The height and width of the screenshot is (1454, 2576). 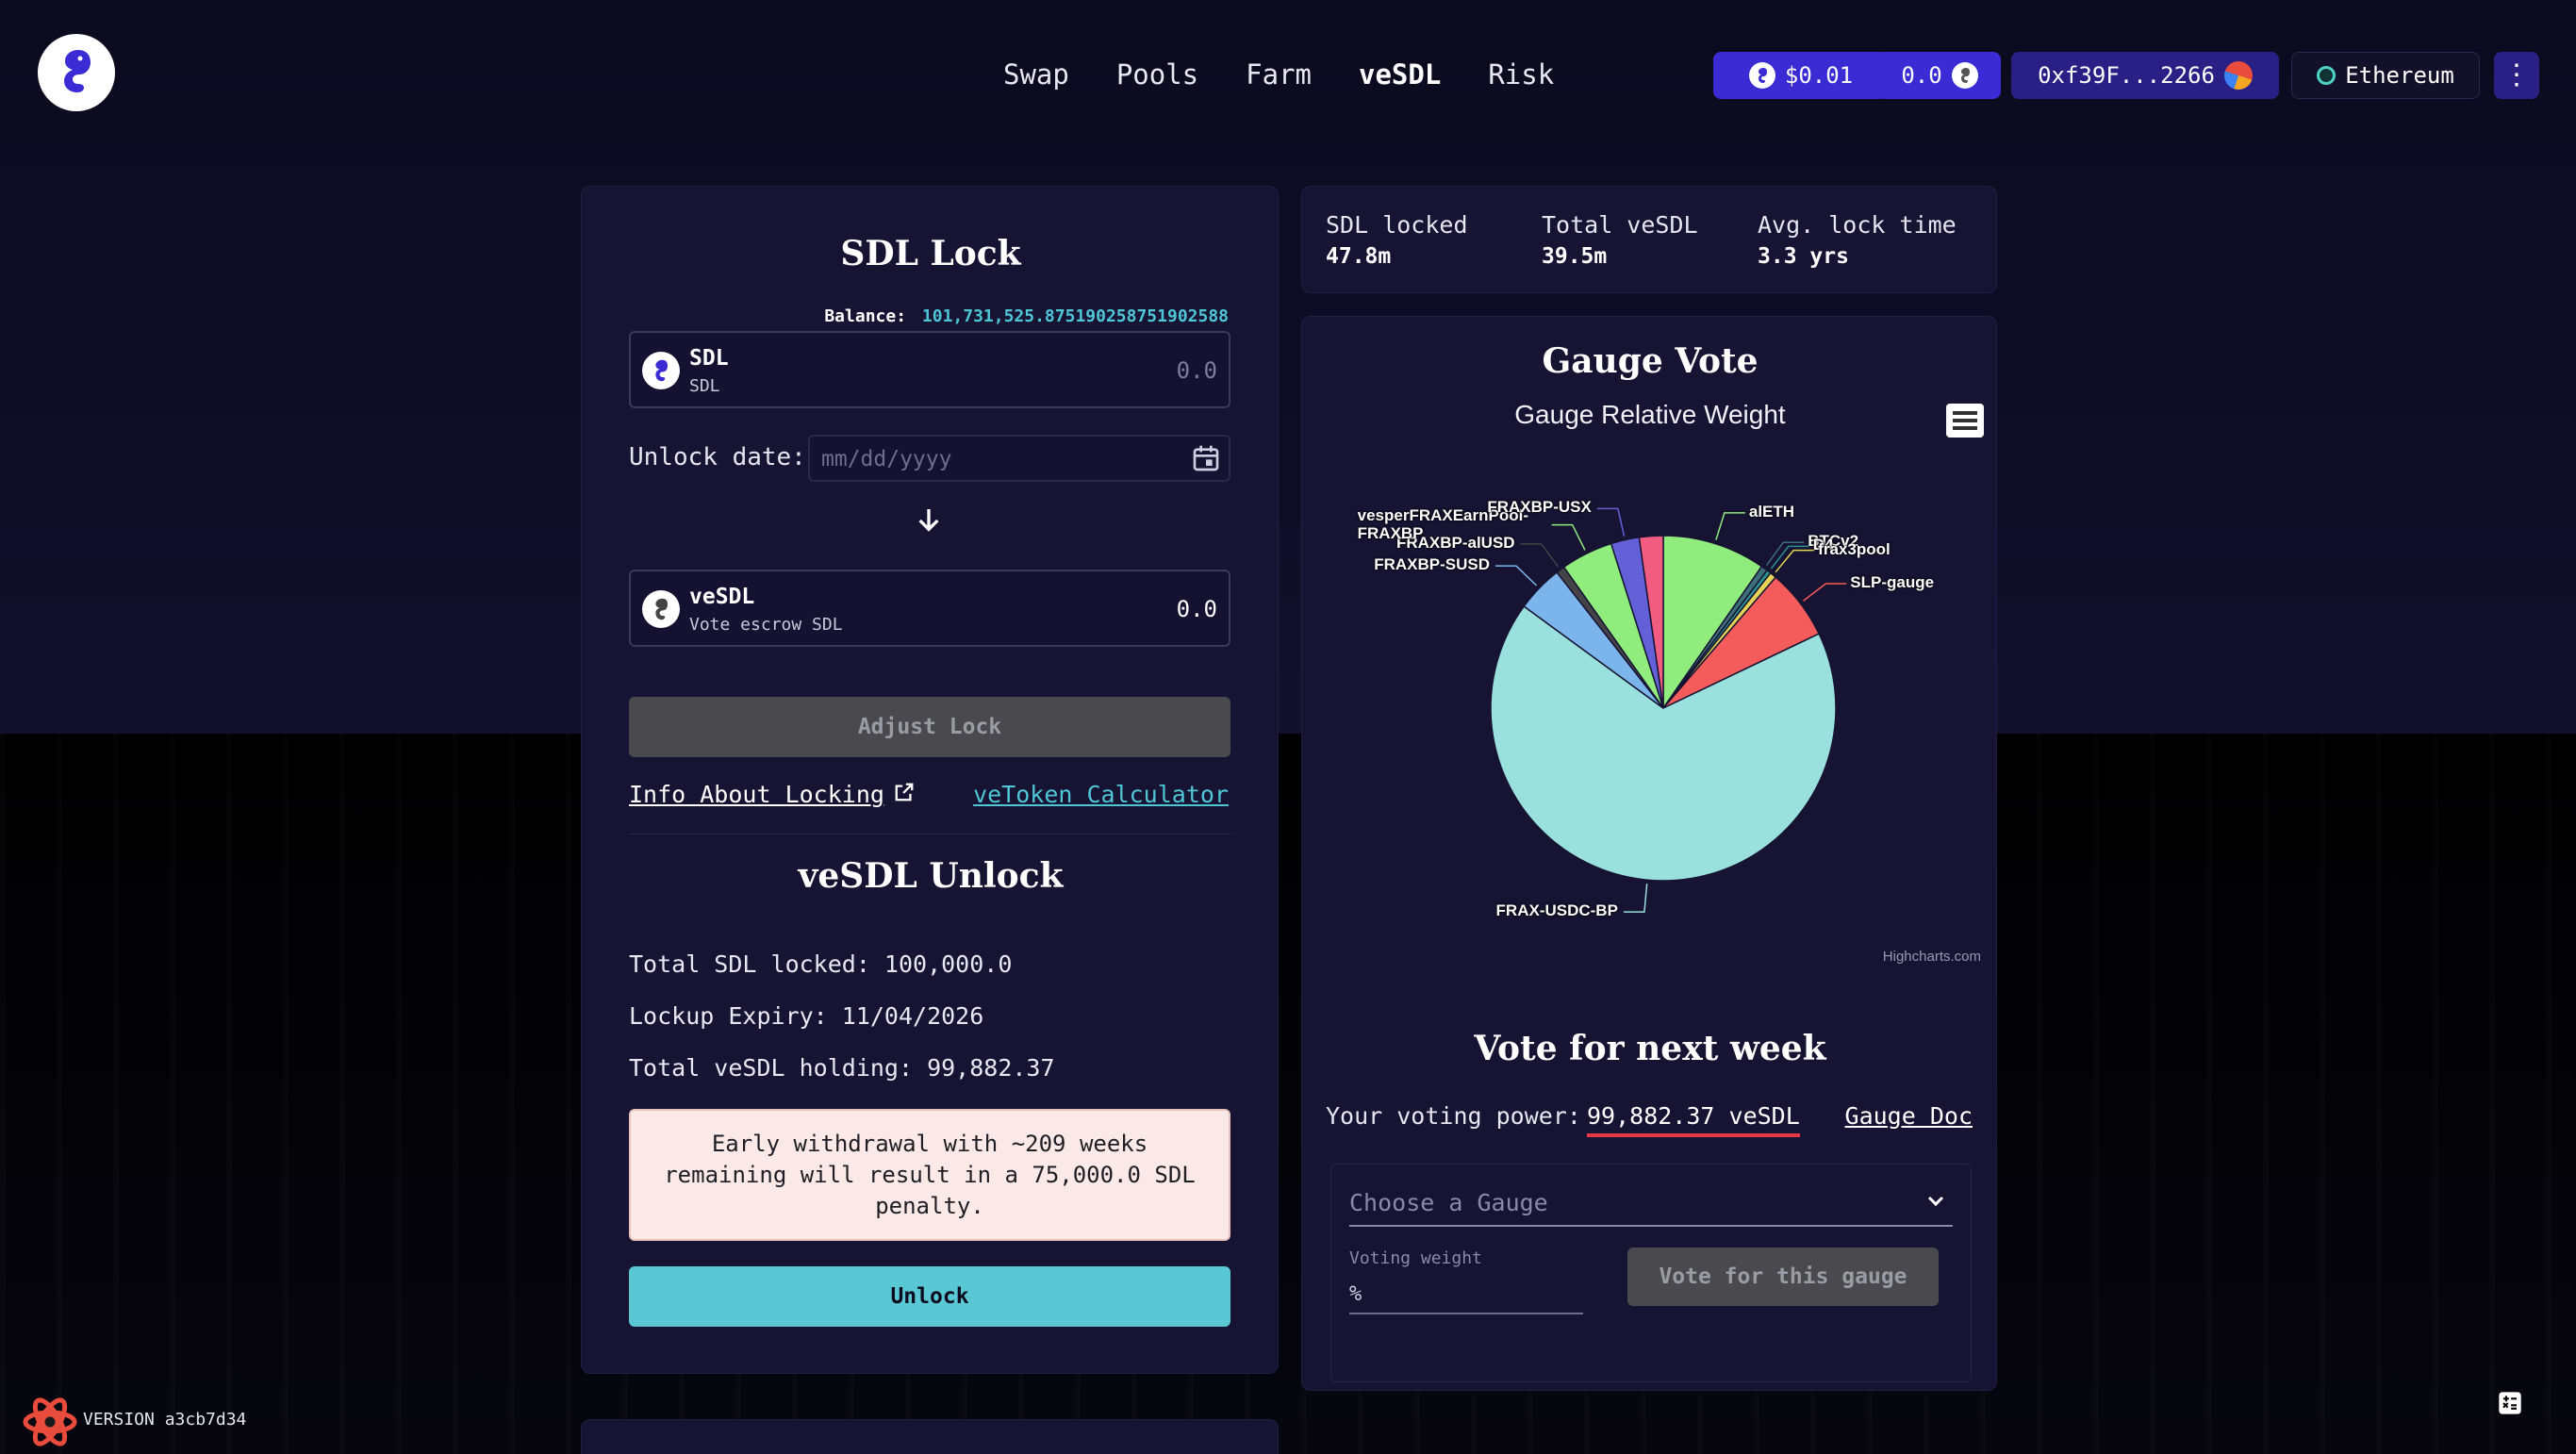 What do you see at coordinates (1921, 75) in the screenshot?
I see `vesdl-balance: 0.0` at bounding box center [1921, 75].